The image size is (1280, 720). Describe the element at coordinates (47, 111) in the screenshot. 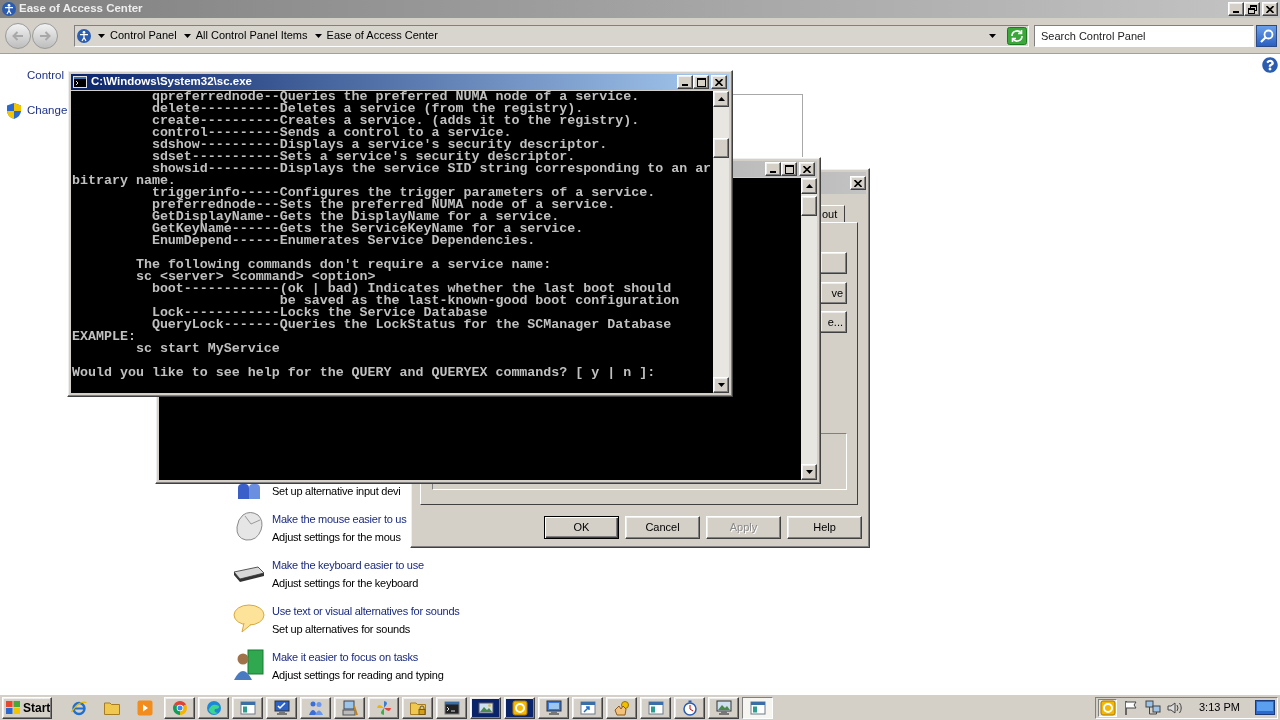

I see `nav-link: Change` at that location.